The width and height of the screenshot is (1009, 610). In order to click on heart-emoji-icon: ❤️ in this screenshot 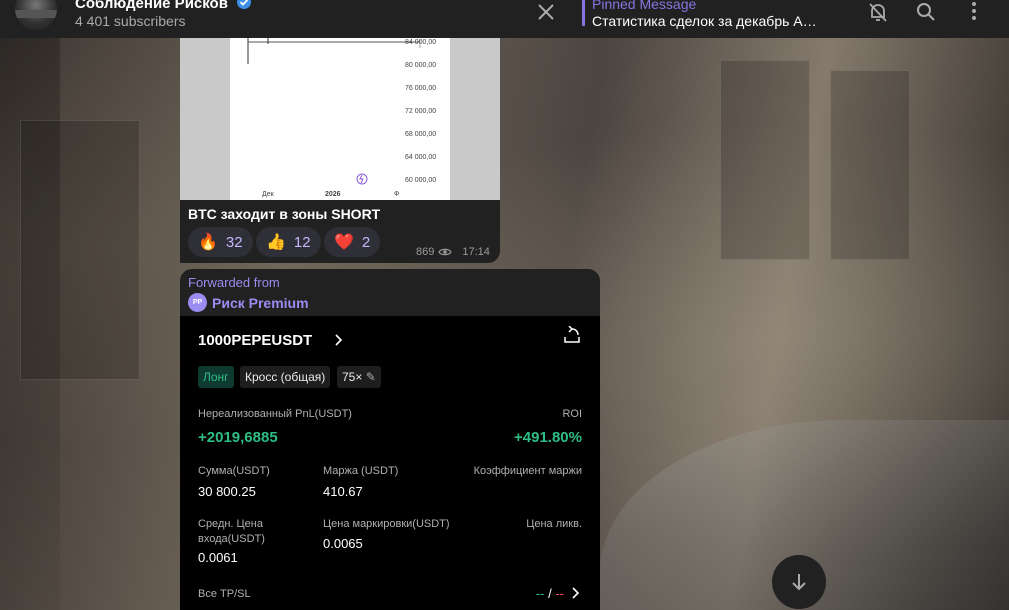, I will do `click(344, 242)`.